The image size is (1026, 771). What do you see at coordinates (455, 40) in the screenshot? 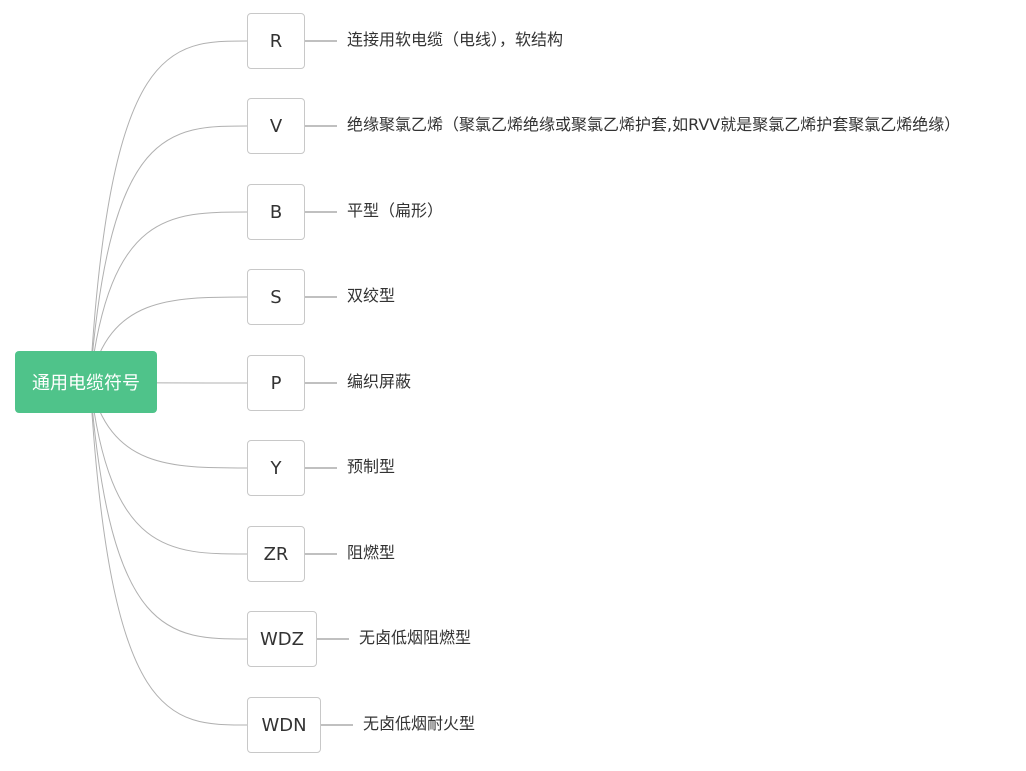
I see `description-node-r: 连接用软电缆（电线），软结构` at bounding box center [455, 40].